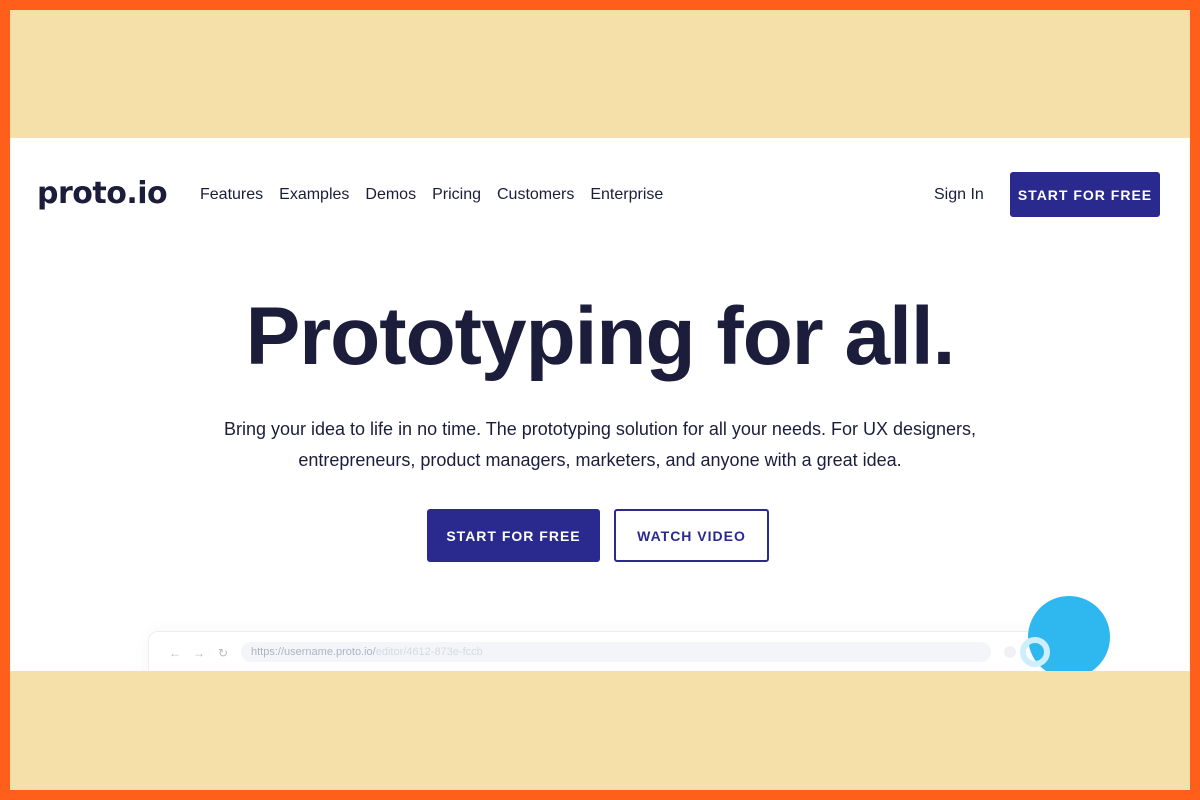 The height and width of the screenshot is (800, 1200). I want to click on watch-video-button: WATCH VIDEO, so click(691, 535).